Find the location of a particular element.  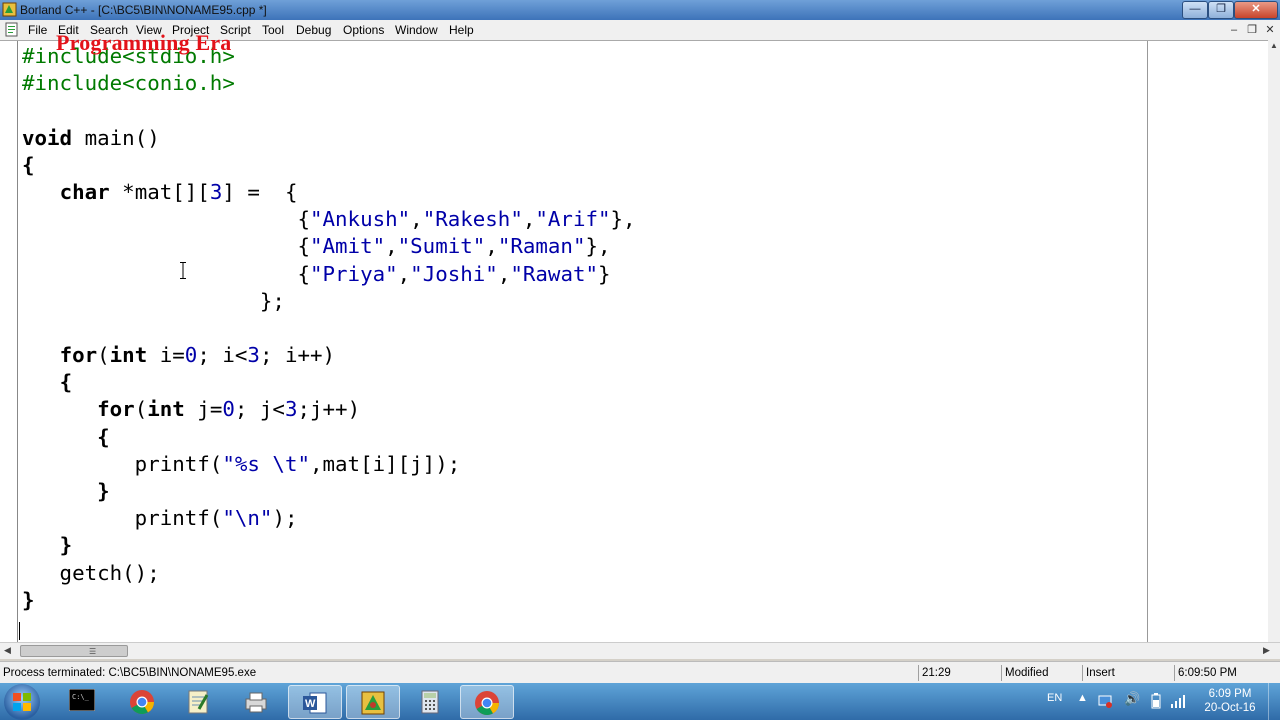

scroll-up-icon: ▲ is located at coordinates (1274, 46).